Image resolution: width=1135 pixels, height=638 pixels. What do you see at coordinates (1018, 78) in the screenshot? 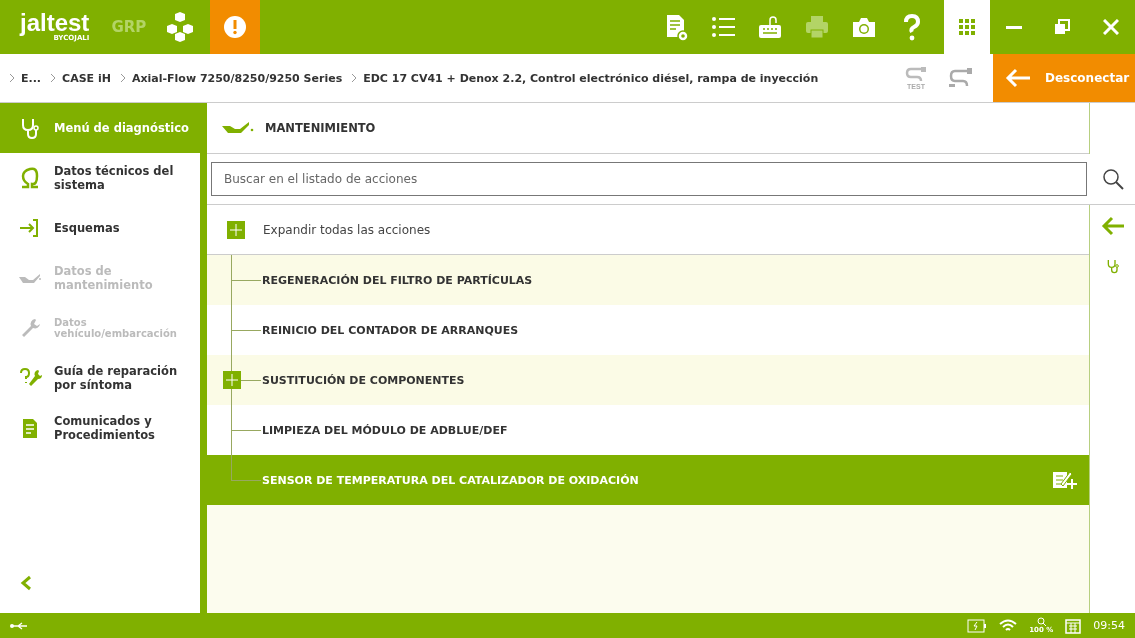
I see `arrow-left-icon` at bounding box center [1018, 78].